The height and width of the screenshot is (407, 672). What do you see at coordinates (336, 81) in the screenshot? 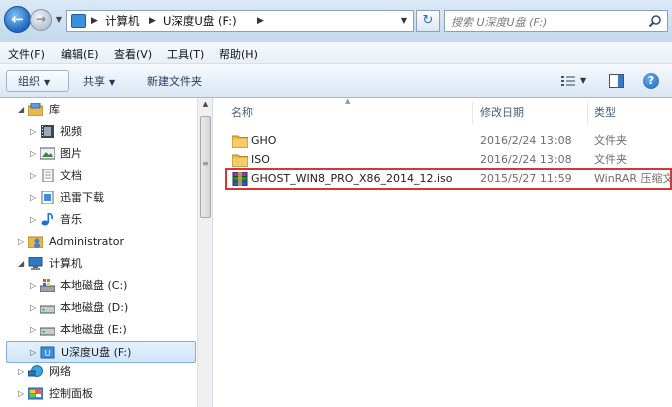
I see `command-bar: 组织 ▼ 共享 ▼ 新建文件夹 ▼ ?` at bounding box center [336, 81].